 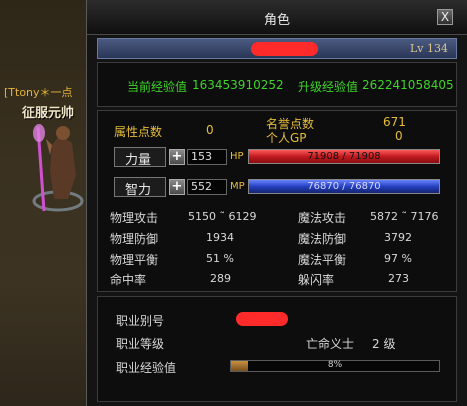 I want to click on strength-add-button: +, so click(x=177, y=157).